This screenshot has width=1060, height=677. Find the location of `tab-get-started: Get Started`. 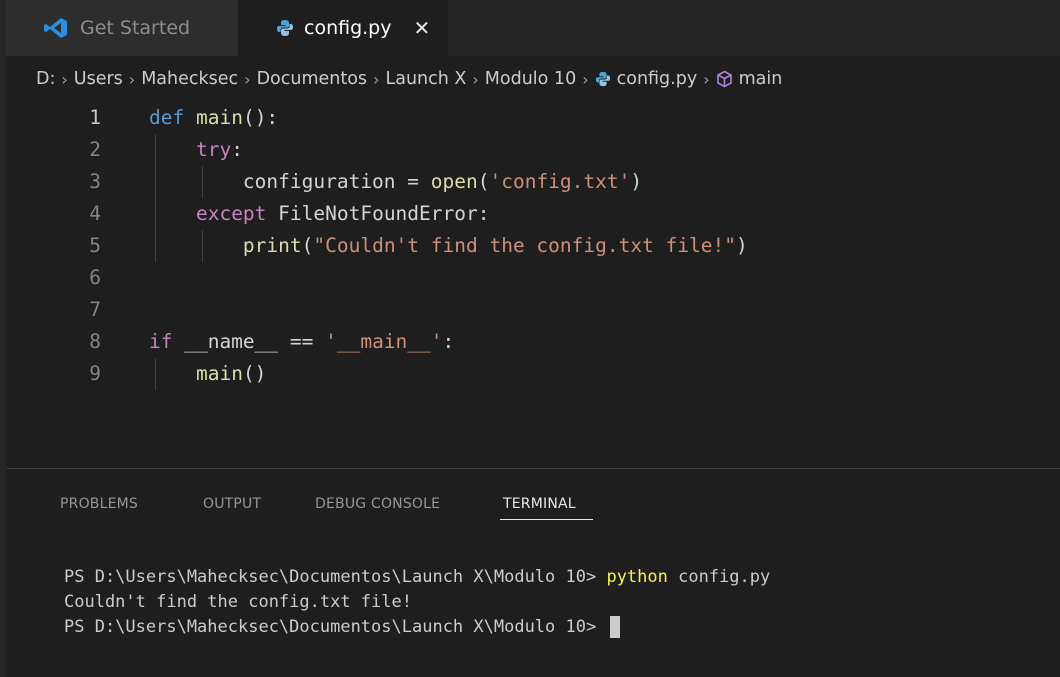

tab-get-started: Get Started is located at coordinates (122, 28).